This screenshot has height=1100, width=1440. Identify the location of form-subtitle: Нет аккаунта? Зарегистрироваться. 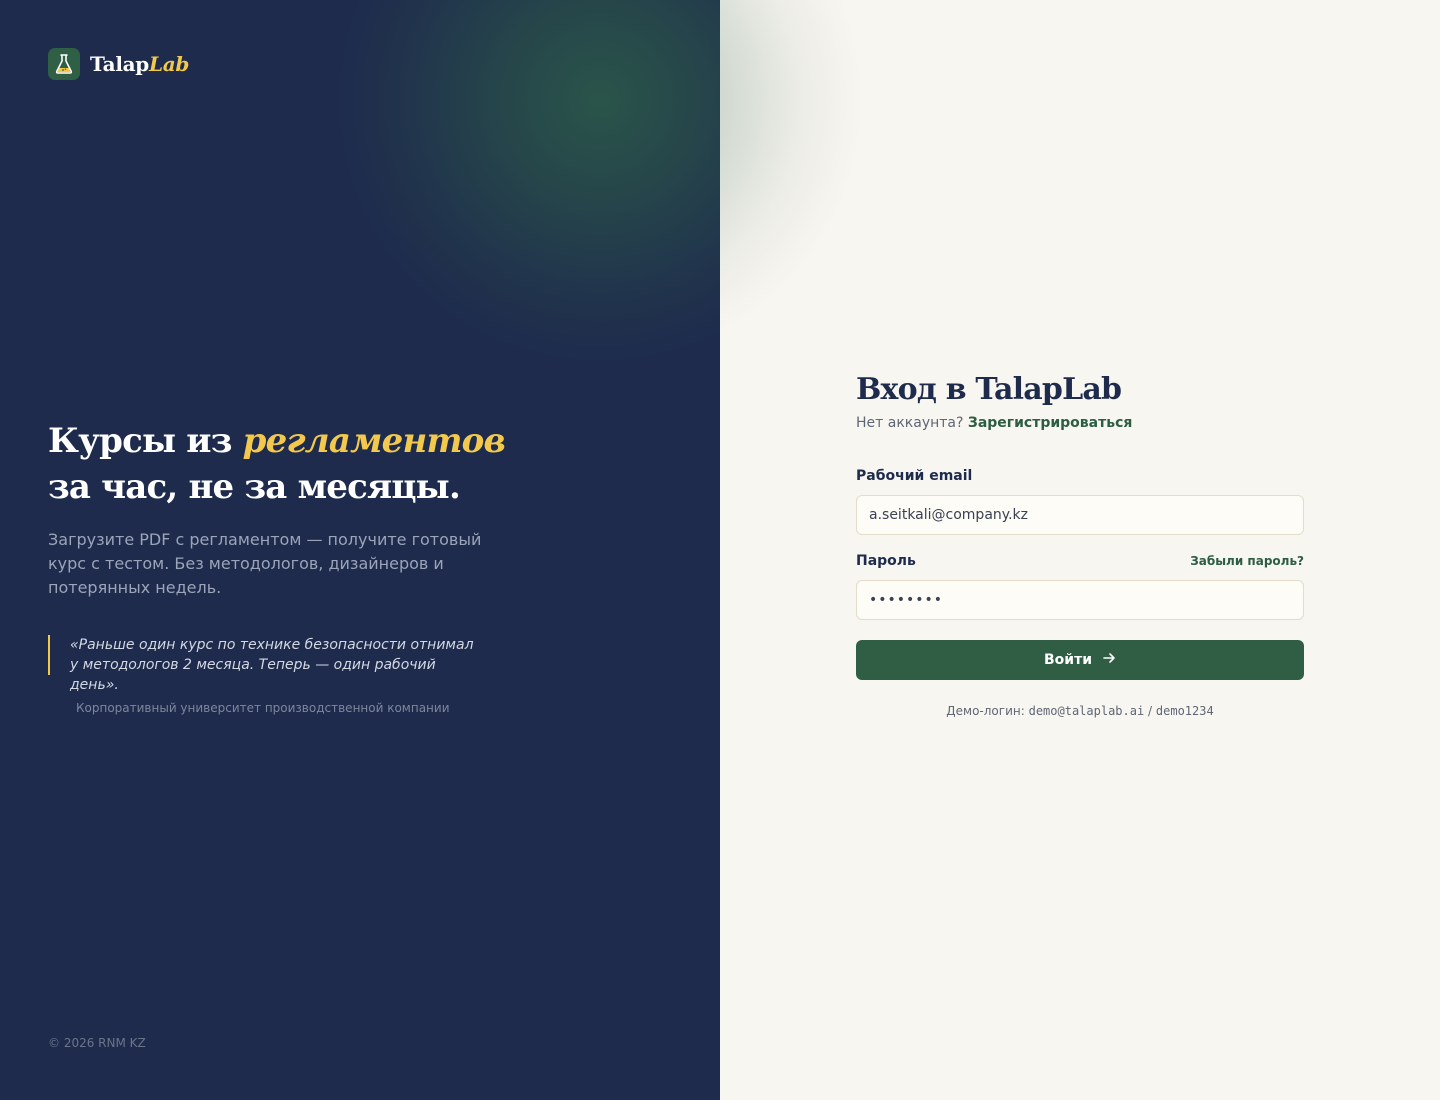
(1080, 423).